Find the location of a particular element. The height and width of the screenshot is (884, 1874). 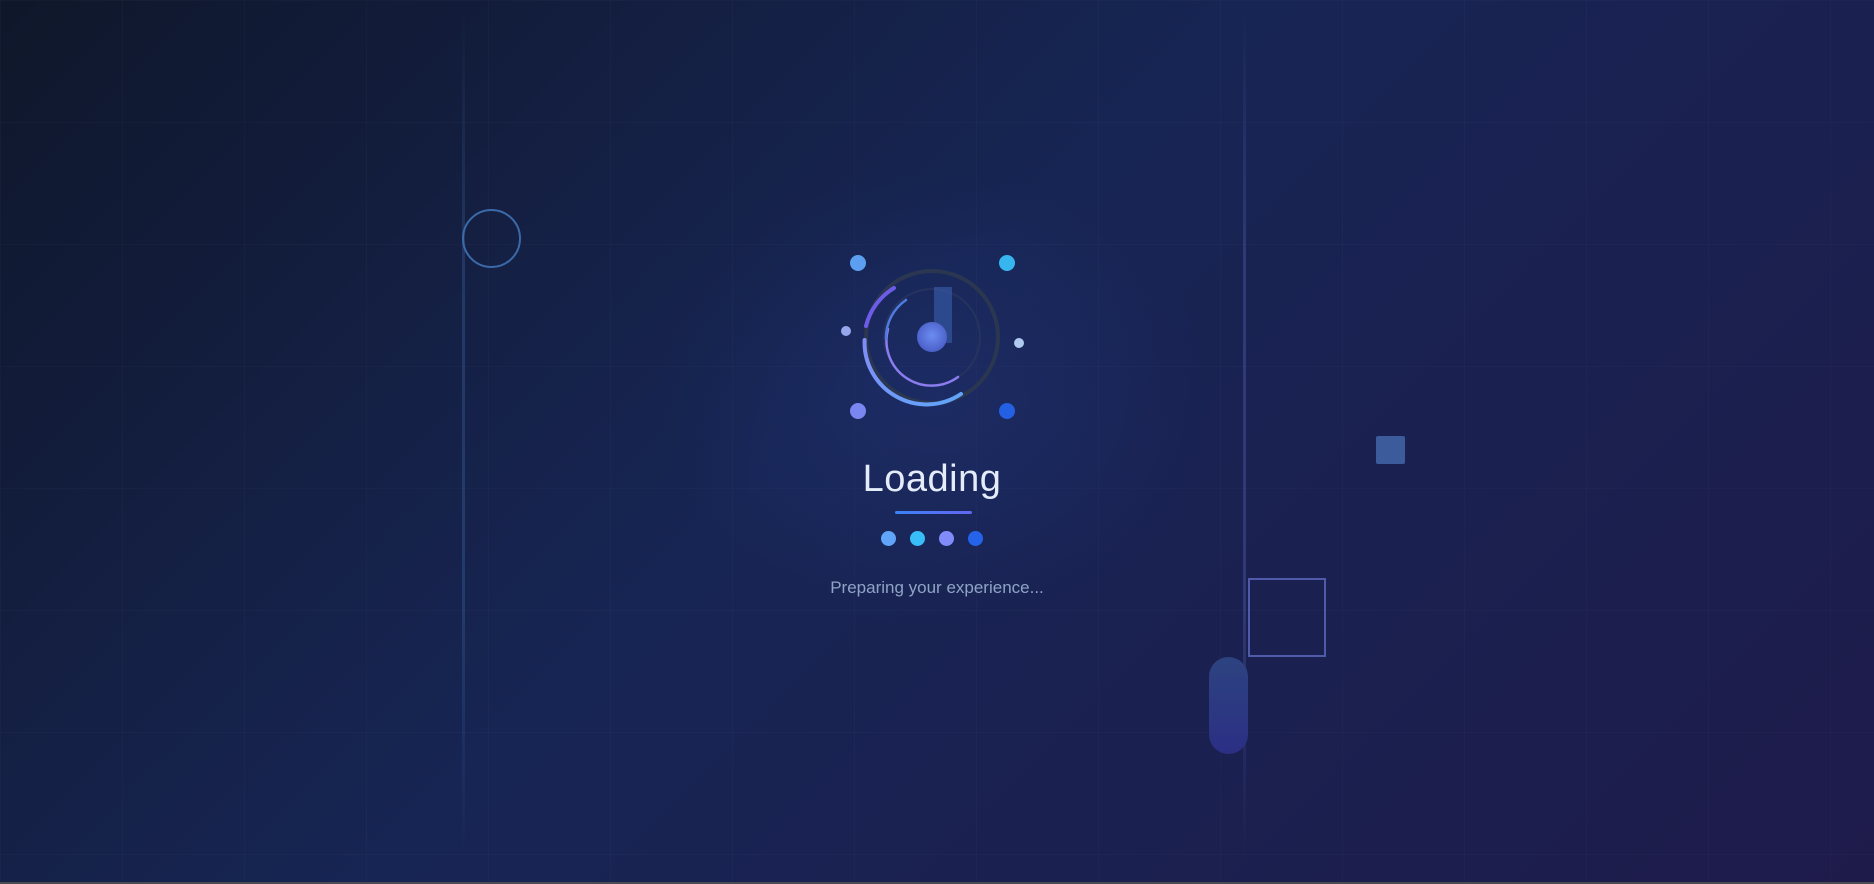

decorative-pill is located at coordinates (1228, 705).